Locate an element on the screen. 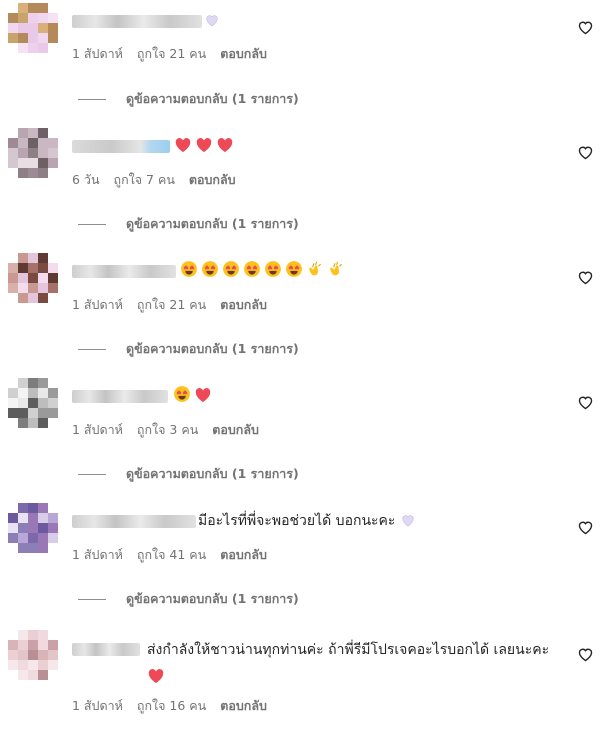 The width and height of the screenshot is (600, 730). comment-likes: ถูกใจ 7 คน is located at coordinates (144, 179).